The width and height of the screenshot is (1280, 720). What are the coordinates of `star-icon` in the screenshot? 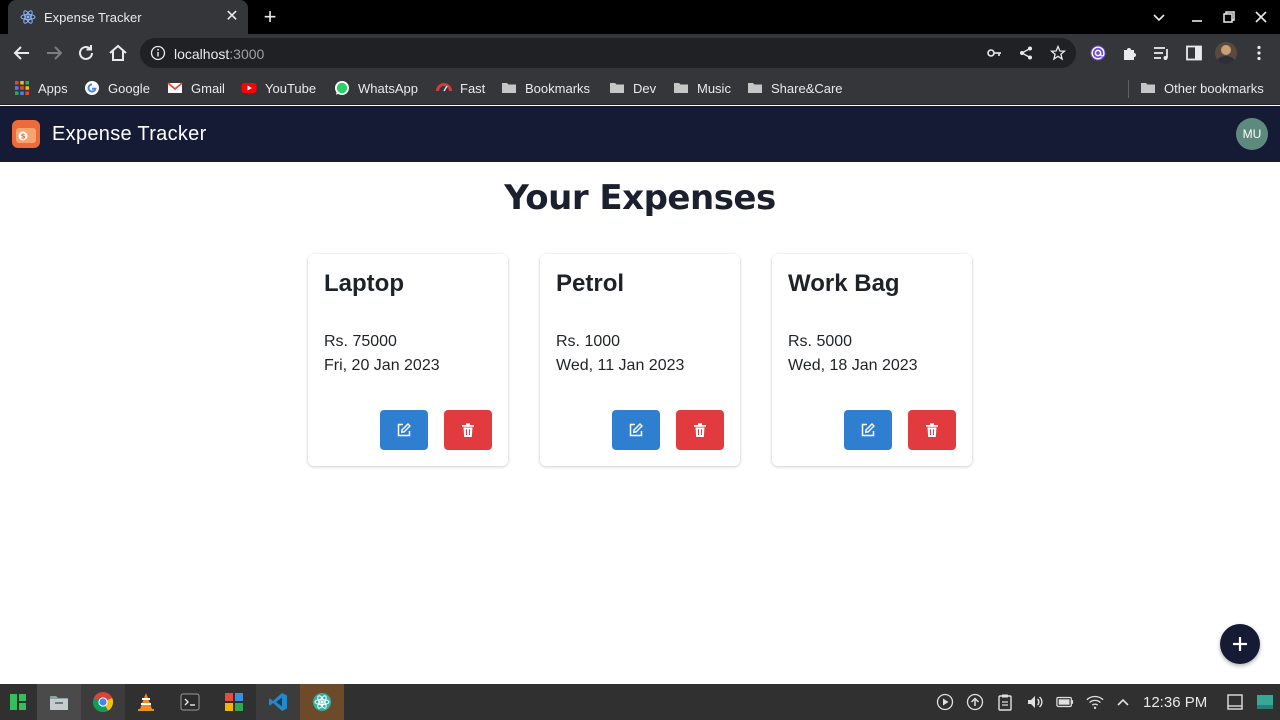 It's located at (1058, 53).